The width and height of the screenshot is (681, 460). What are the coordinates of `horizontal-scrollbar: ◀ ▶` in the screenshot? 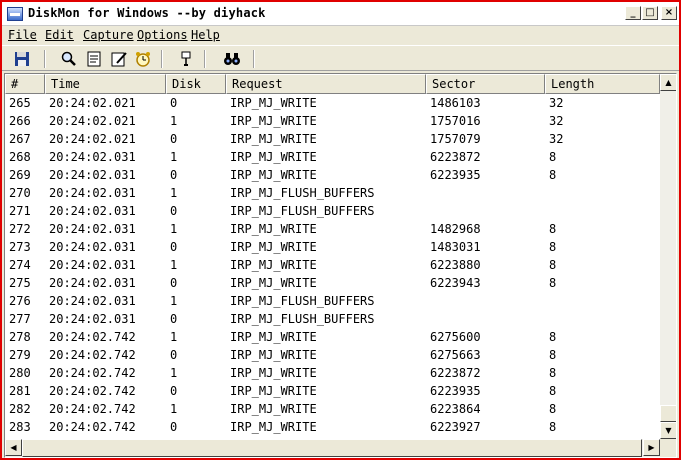 It's located at (332, 448).